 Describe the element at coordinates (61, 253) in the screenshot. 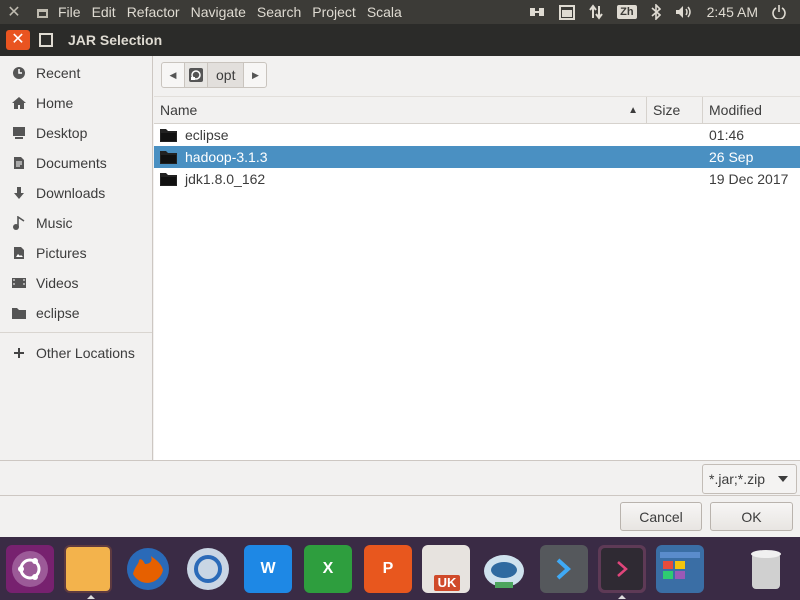

I see `sidebar-item-label: Pictures` at that location.